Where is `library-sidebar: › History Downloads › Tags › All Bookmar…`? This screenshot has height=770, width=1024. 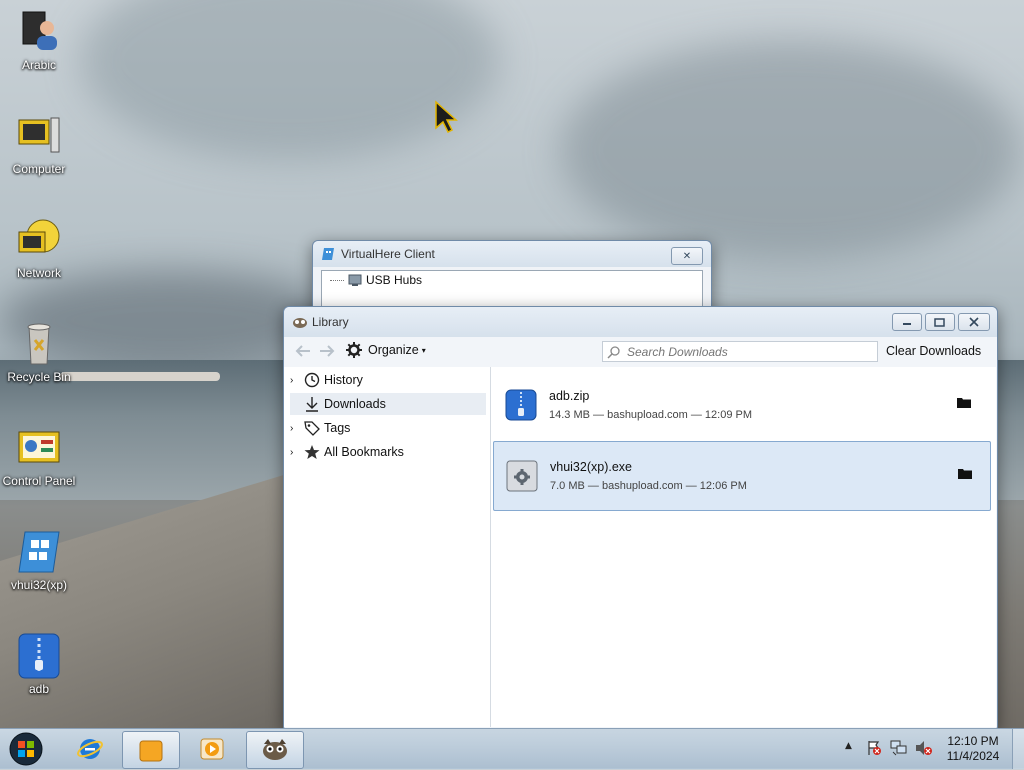
library-sidebar: › History Downloads › Tags › All Bookmar… is located at coordinates (387, 547).